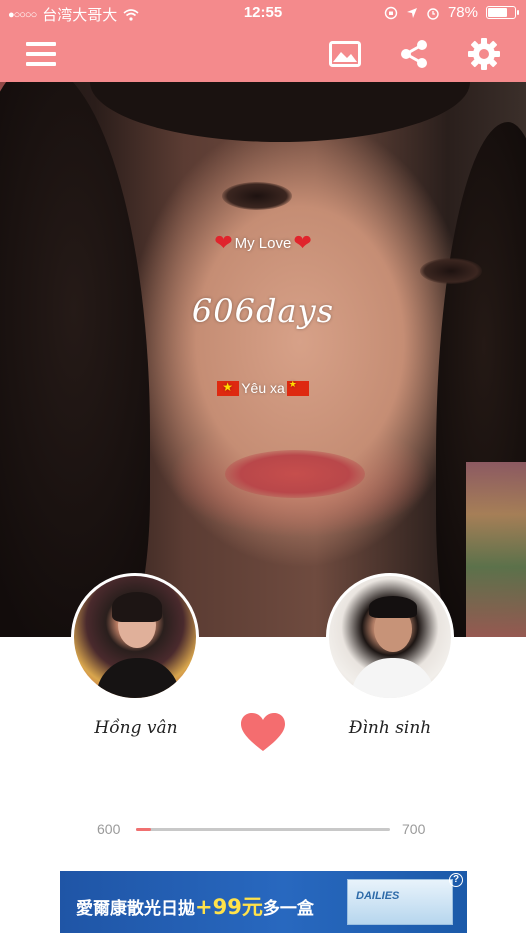  What do you see at coordinates (456, 880) in the screenshot?
I see `ad-info-icon: ?` at bounding box center [456, 880].